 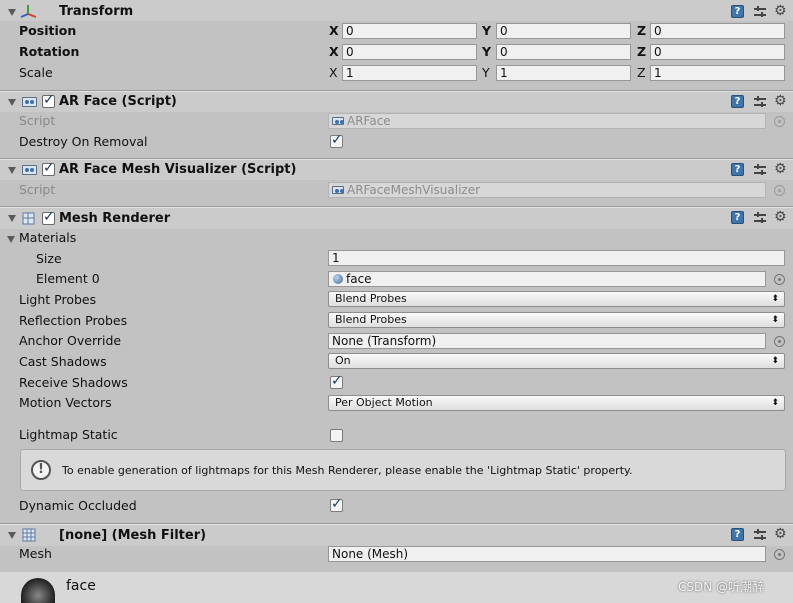 What do you see at coordinates (717, 52) in the screenshot?
I see `rotation-z-field: 0` at bounding box center [717, 52].